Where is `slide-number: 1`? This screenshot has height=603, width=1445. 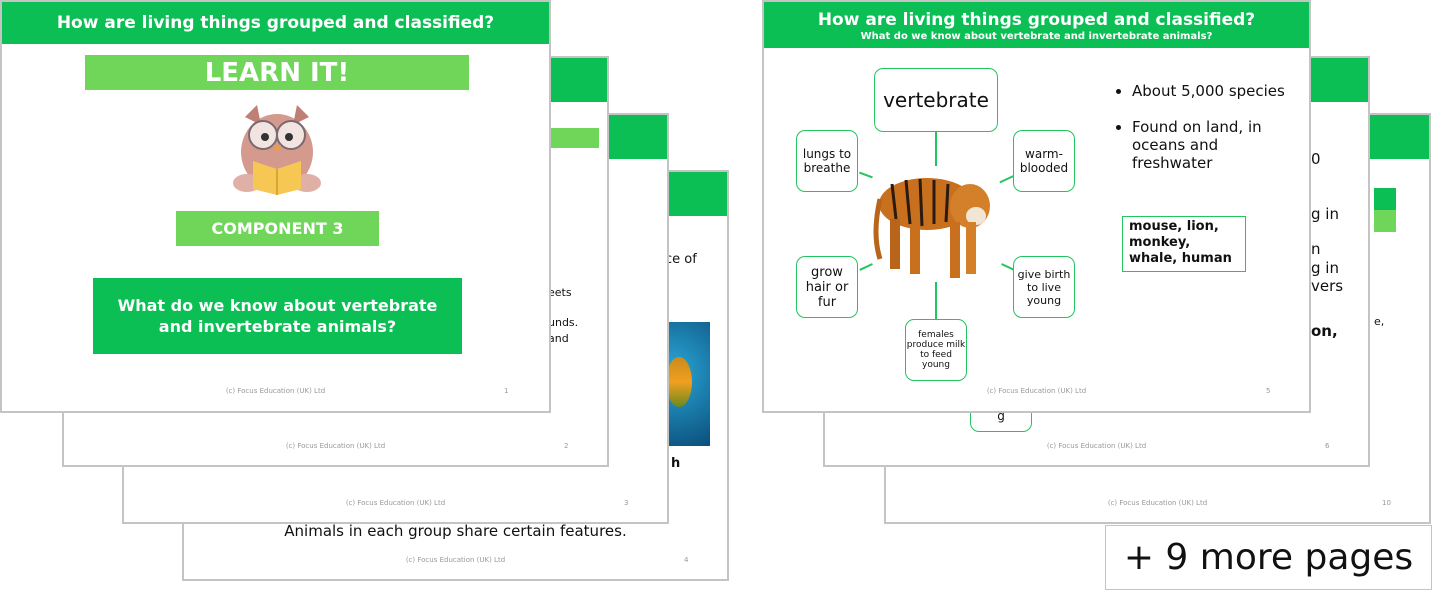
slide-number: 1 is located at coordinates (506, 391).